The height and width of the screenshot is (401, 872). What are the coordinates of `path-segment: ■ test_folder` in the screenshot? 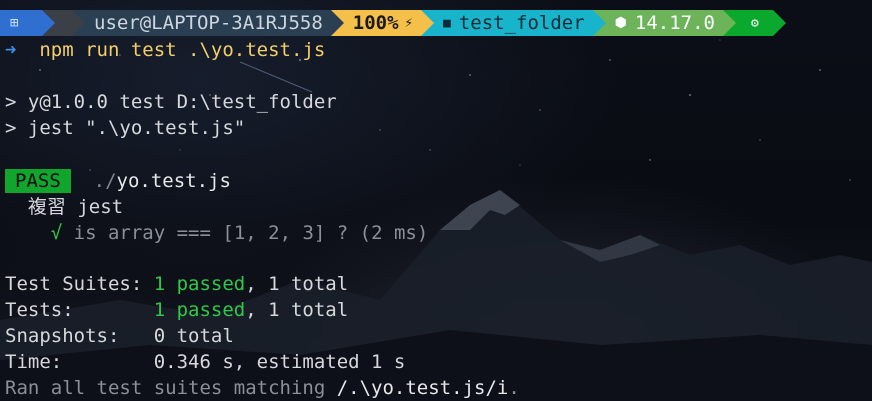 It's located at (513, 23).